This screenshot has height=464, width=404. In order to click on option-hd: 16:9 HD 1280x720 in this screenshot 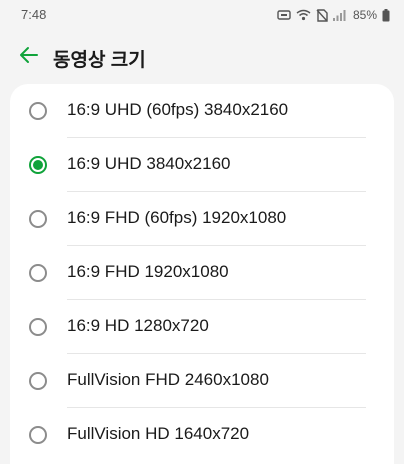, I will do `click(202, 327)`.